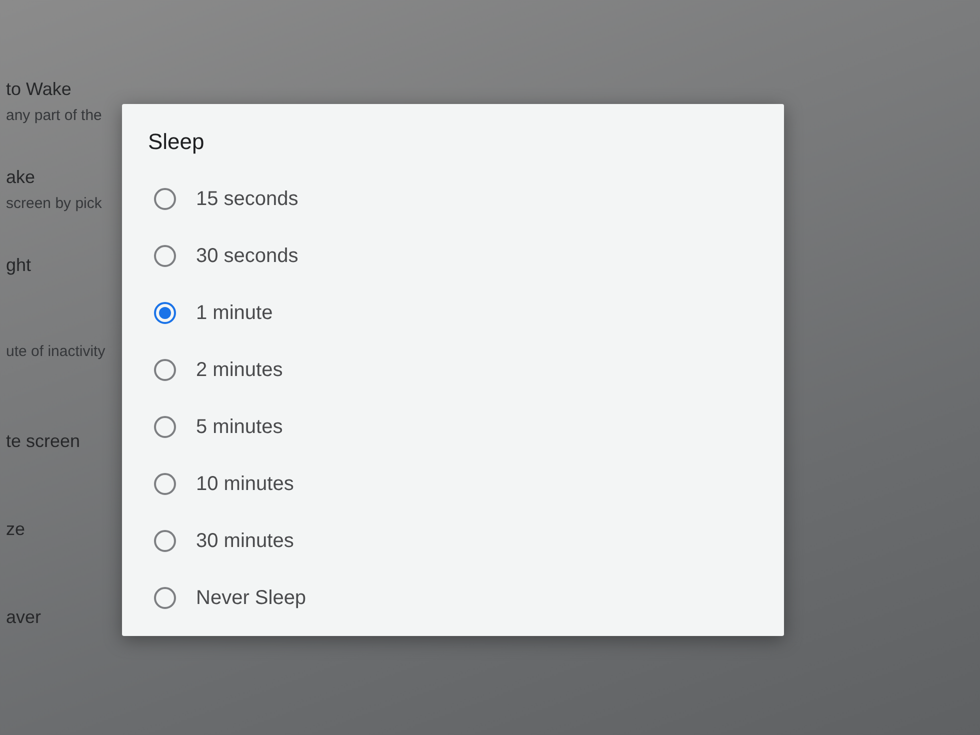  I want to click on radio-option: 5 minutes, so click(215, 426).